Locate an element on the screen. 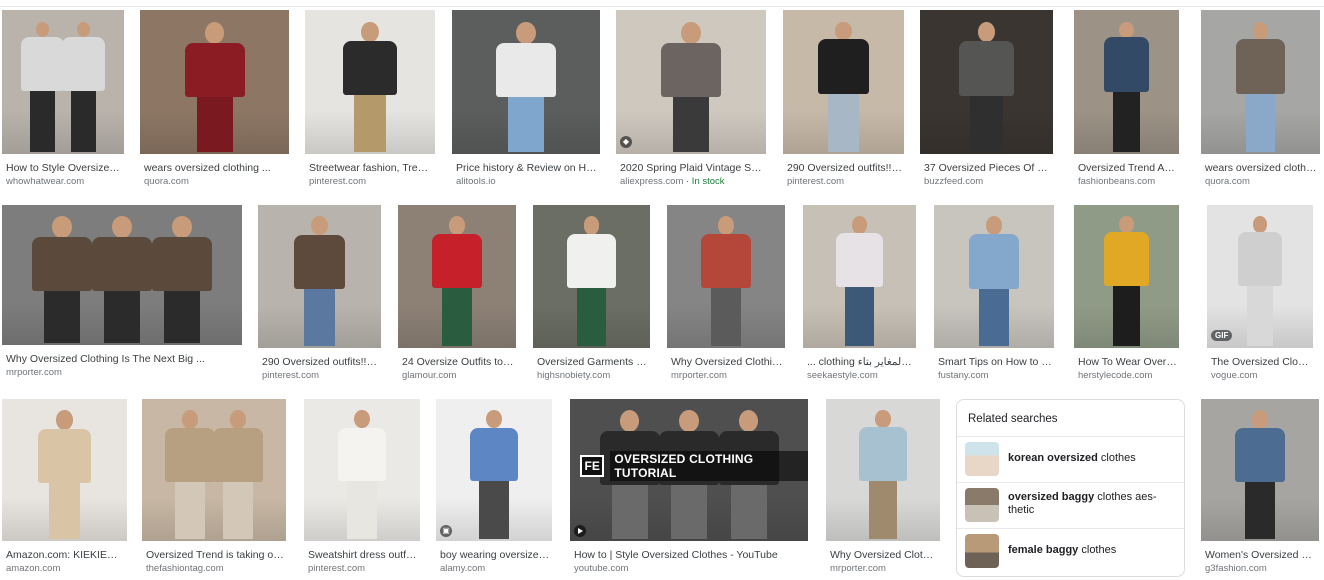  image-result: GIF The Oversized Clothes ... vogue.com is located at coordinates (1260, 293).